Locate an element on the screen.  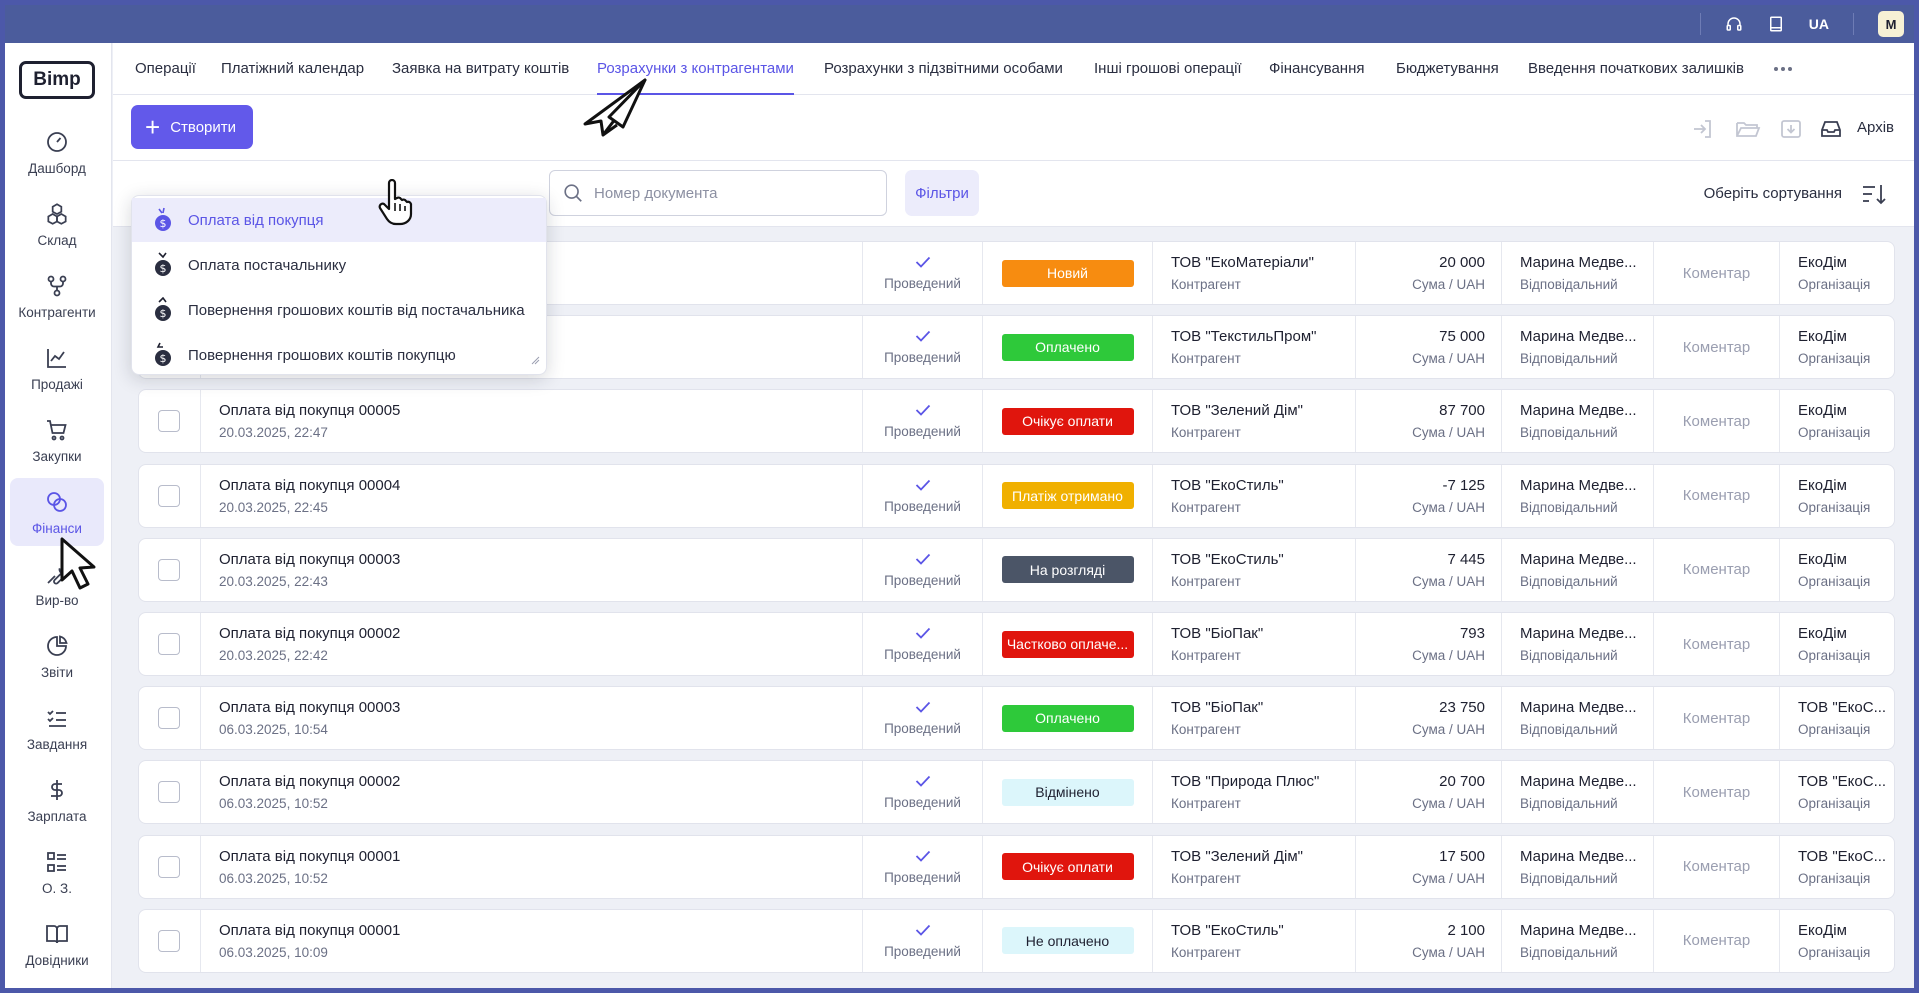
status-badge: Платіж отримано is located at coordinates (1067, 496).